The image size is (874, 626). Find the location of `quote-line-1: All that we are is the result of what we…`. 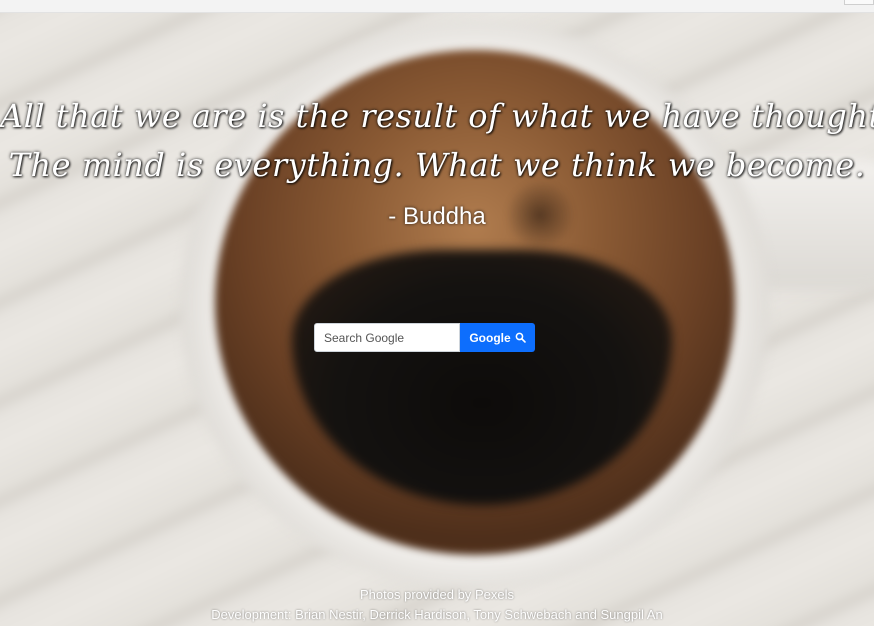

quote-line-1: All that we are is the result of what we… is located at coordinates (437, 116).